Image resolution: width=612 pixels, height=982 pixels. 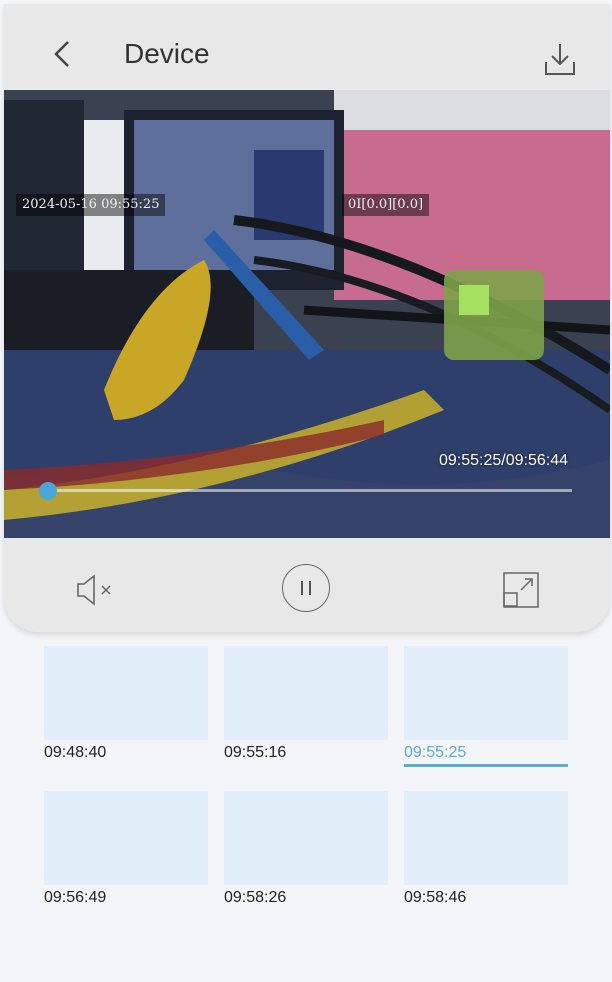 I want to click on download-button, so click(x=560, y=59).